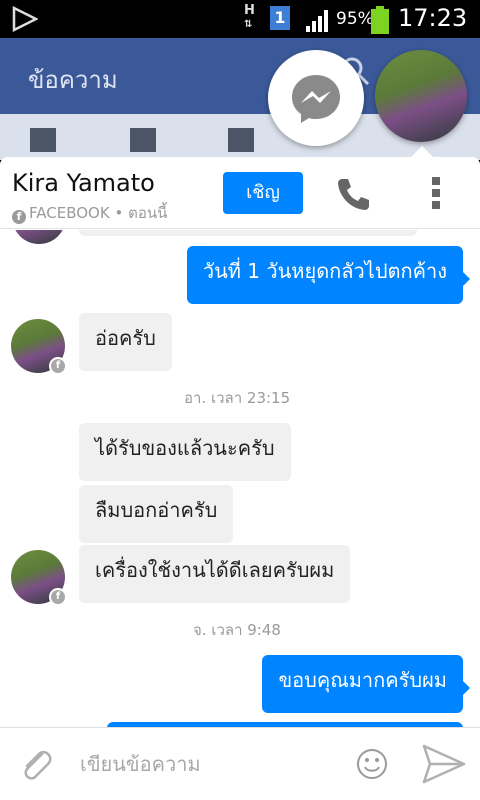 The image size is (480, 800). Describe the element at coordinates (248, 233) in the screenshot. I see `message-bubble-partial` at that location.